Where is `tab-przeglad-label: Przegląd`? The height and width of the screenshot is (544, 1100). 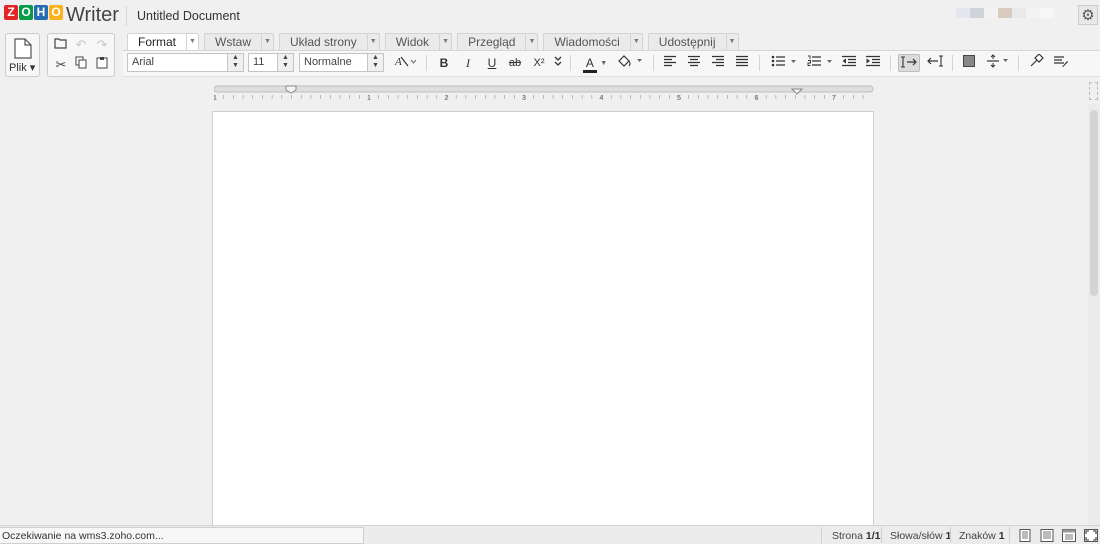 tab-przeglad-label: Przegląd is located at coordinates (492, 42).